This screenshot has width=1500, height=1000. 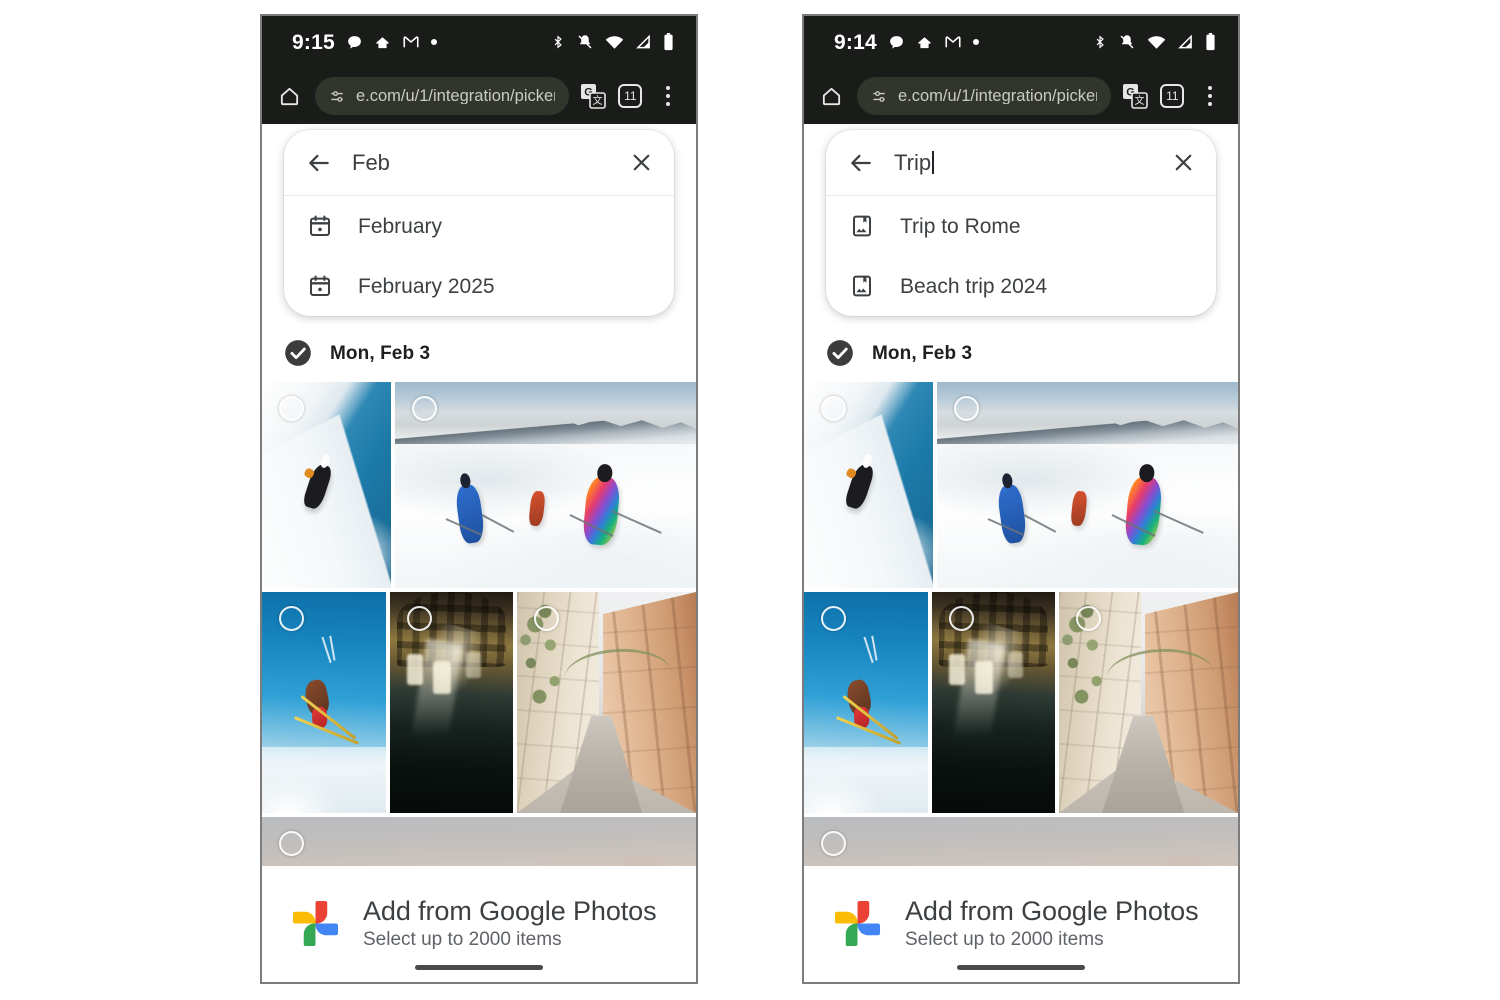 I want to click on ringer-vibrate-icon, so click(x=1127, y=42).